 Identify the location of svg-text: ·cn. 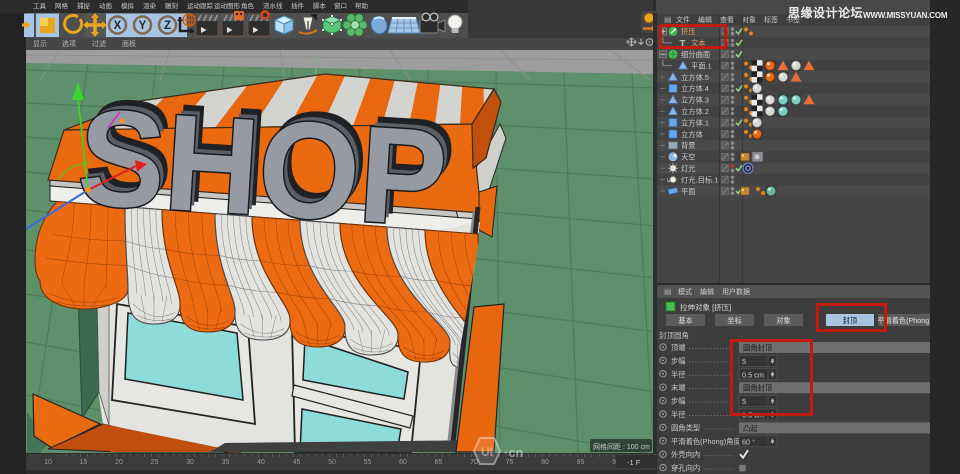
(514, 452).